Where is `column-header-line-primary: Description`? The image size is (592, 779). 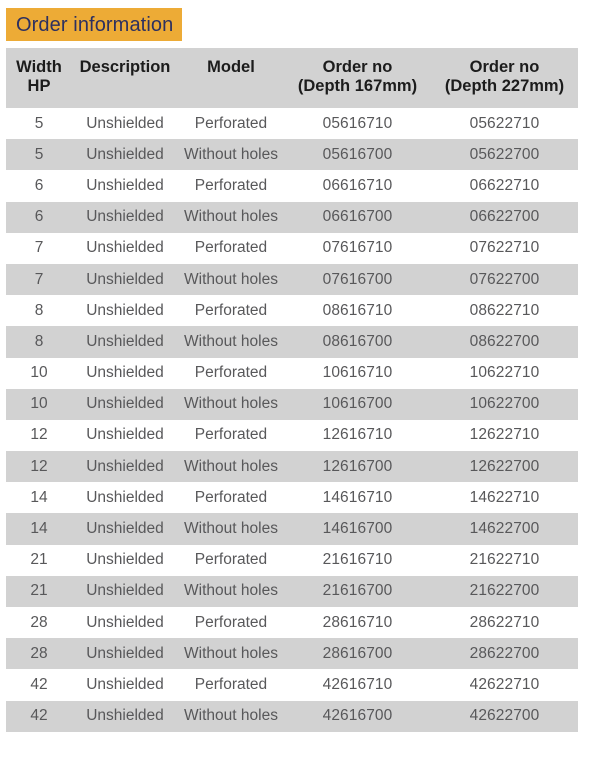
column-header-line-primary: Description is located at coordinates (125, 67).